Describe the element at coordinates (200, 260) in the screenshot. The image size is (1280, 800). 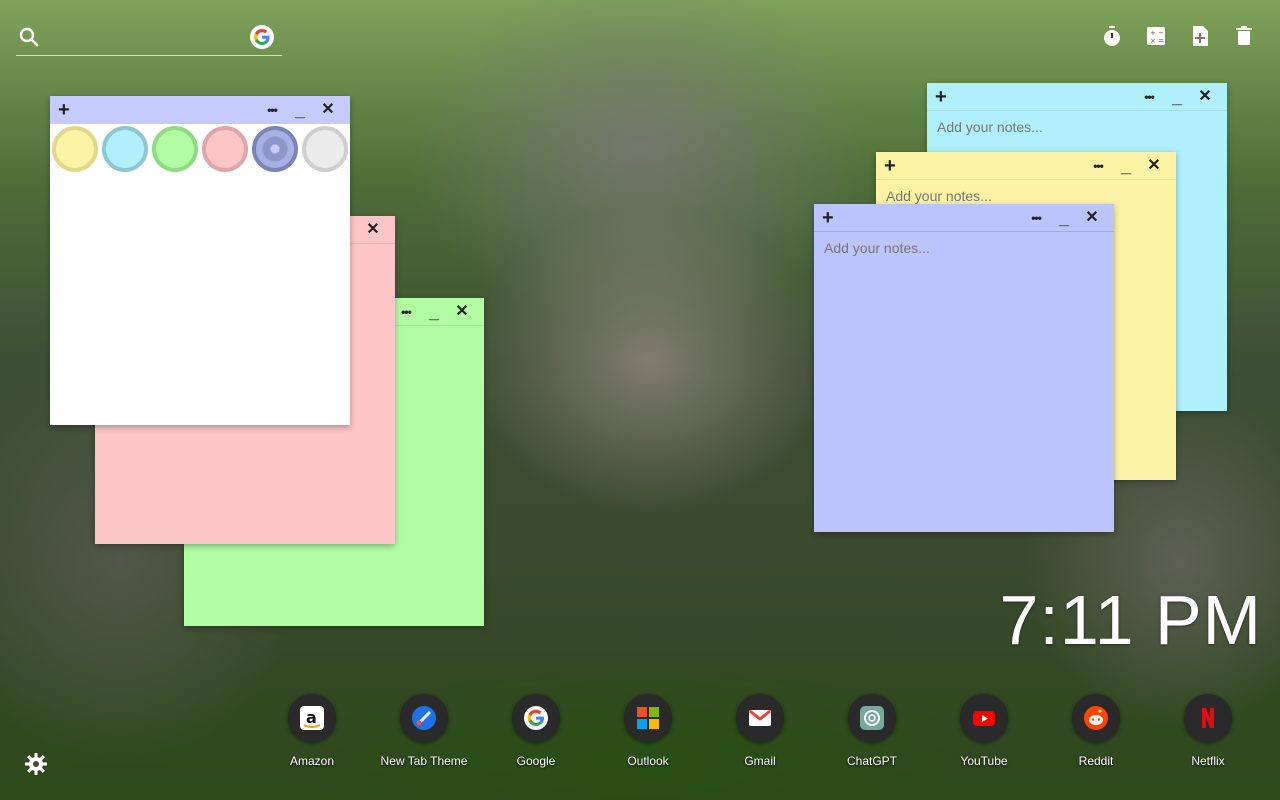
I see `sticky-note-white: + ••• _ ✕` at that location.